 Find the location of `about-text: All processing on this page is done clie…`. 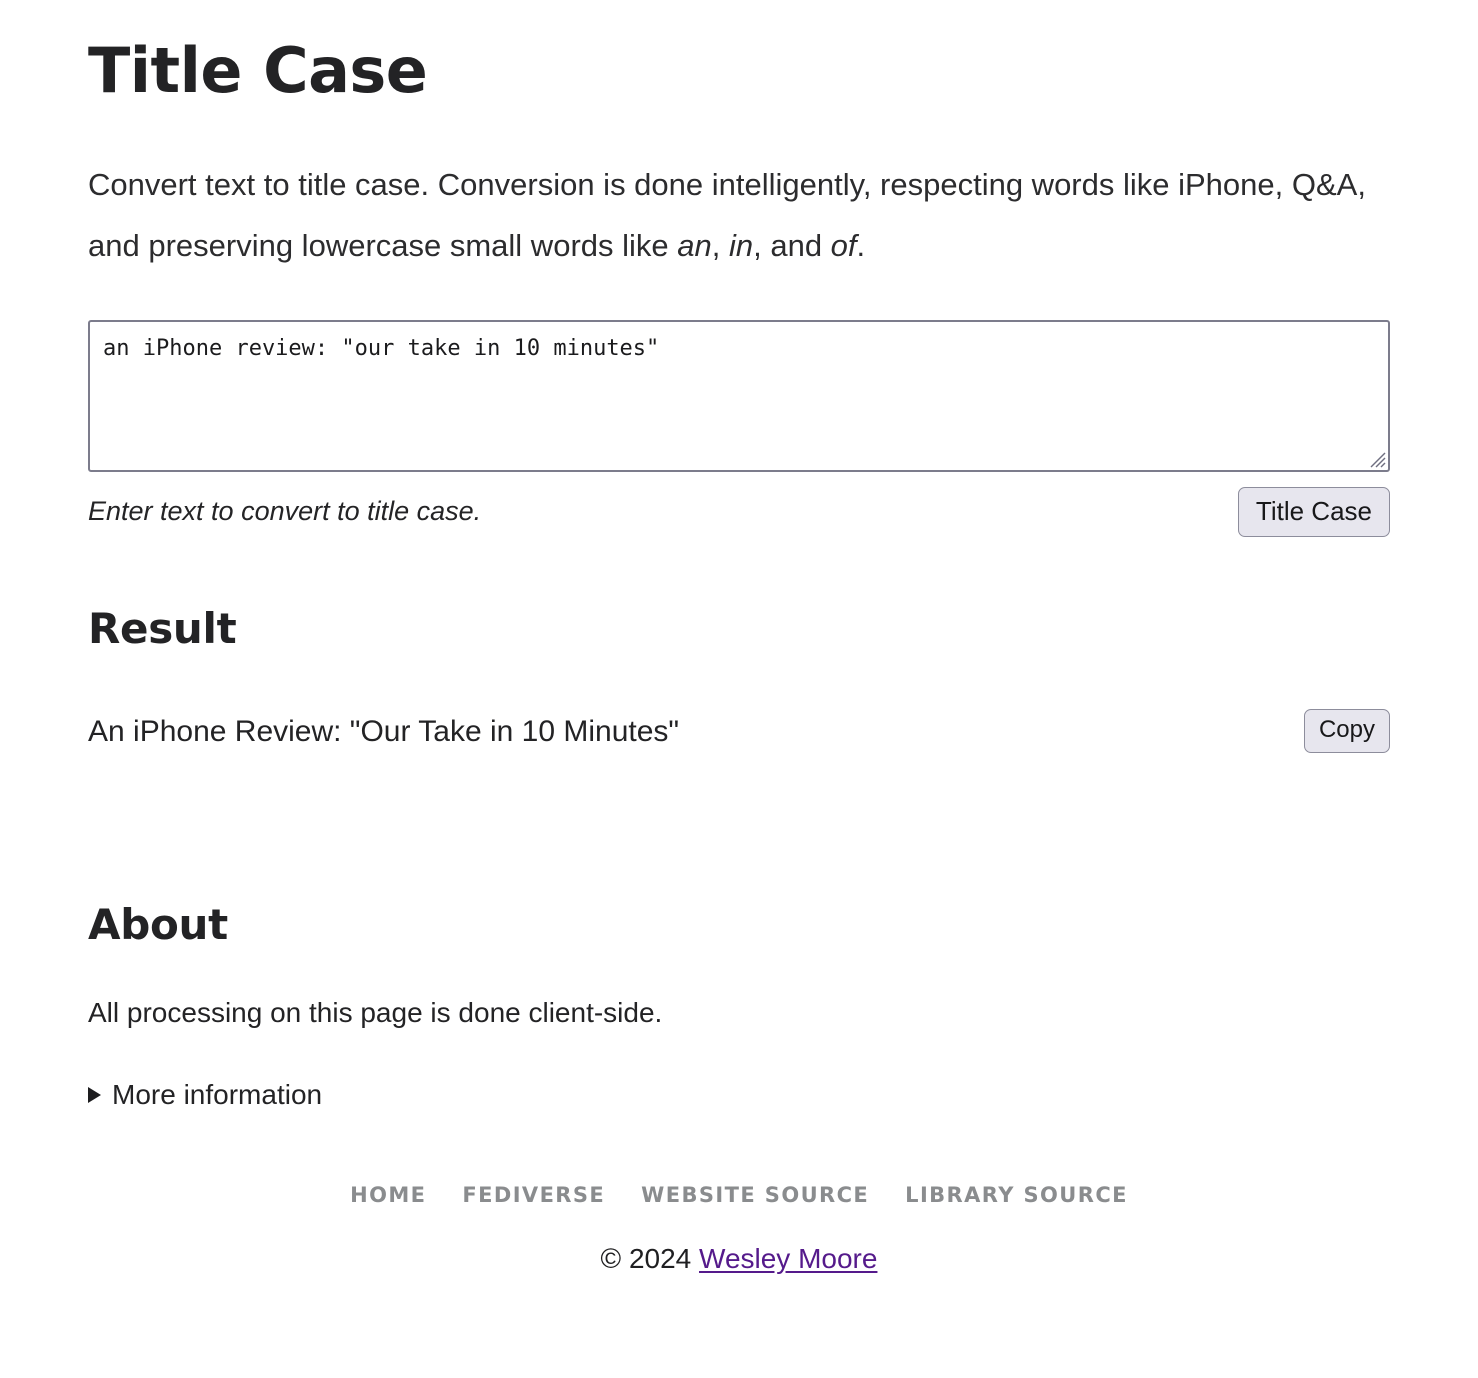

about-text: All processing on this page is done clie… is located at coordinates (375, 1013).